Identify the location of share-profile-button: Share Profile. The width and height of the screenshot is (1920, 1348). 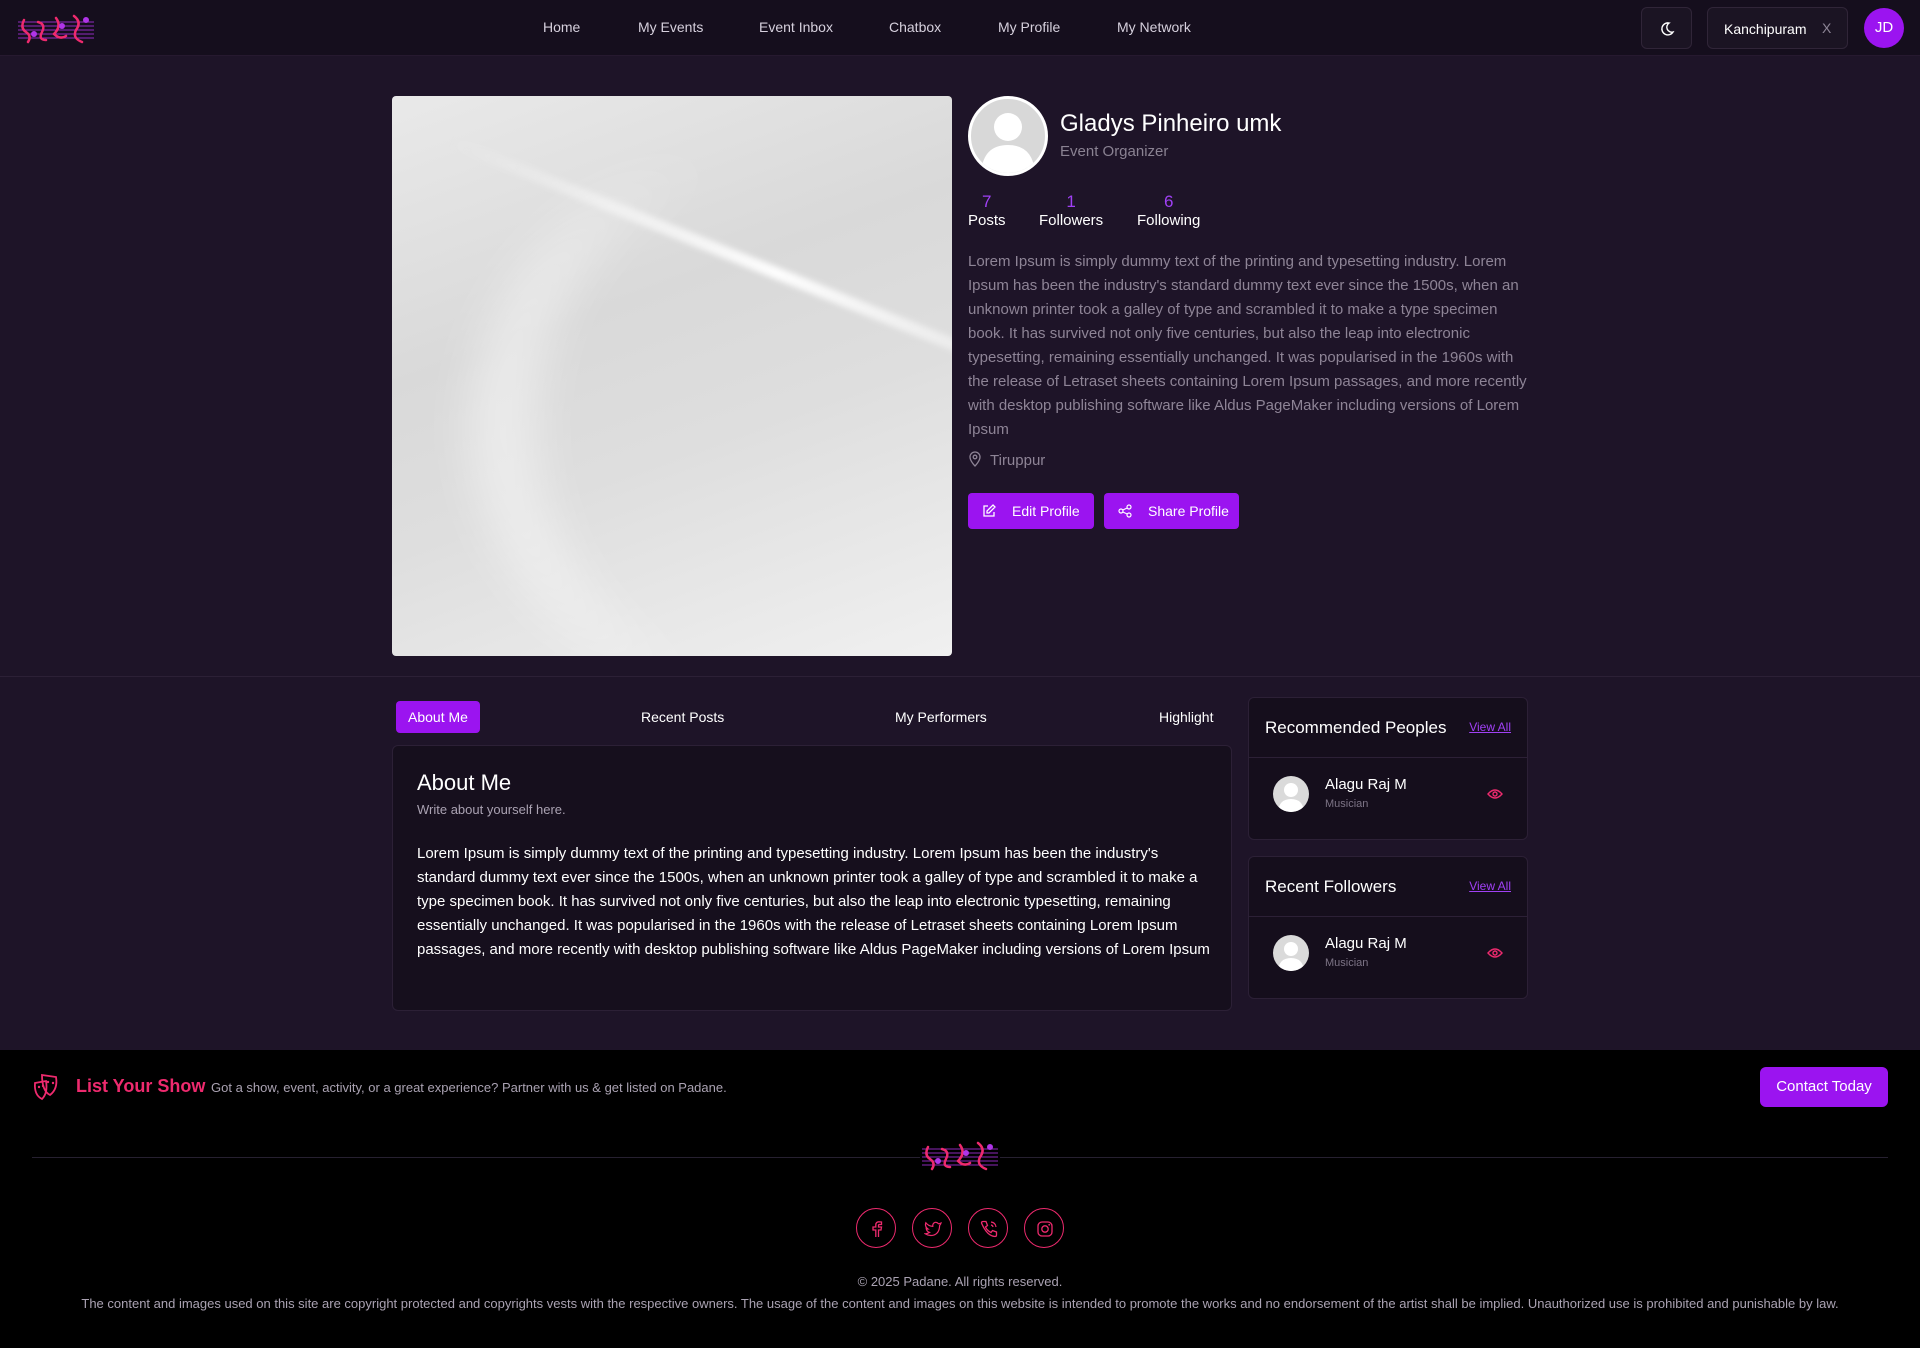
(1171, 511).